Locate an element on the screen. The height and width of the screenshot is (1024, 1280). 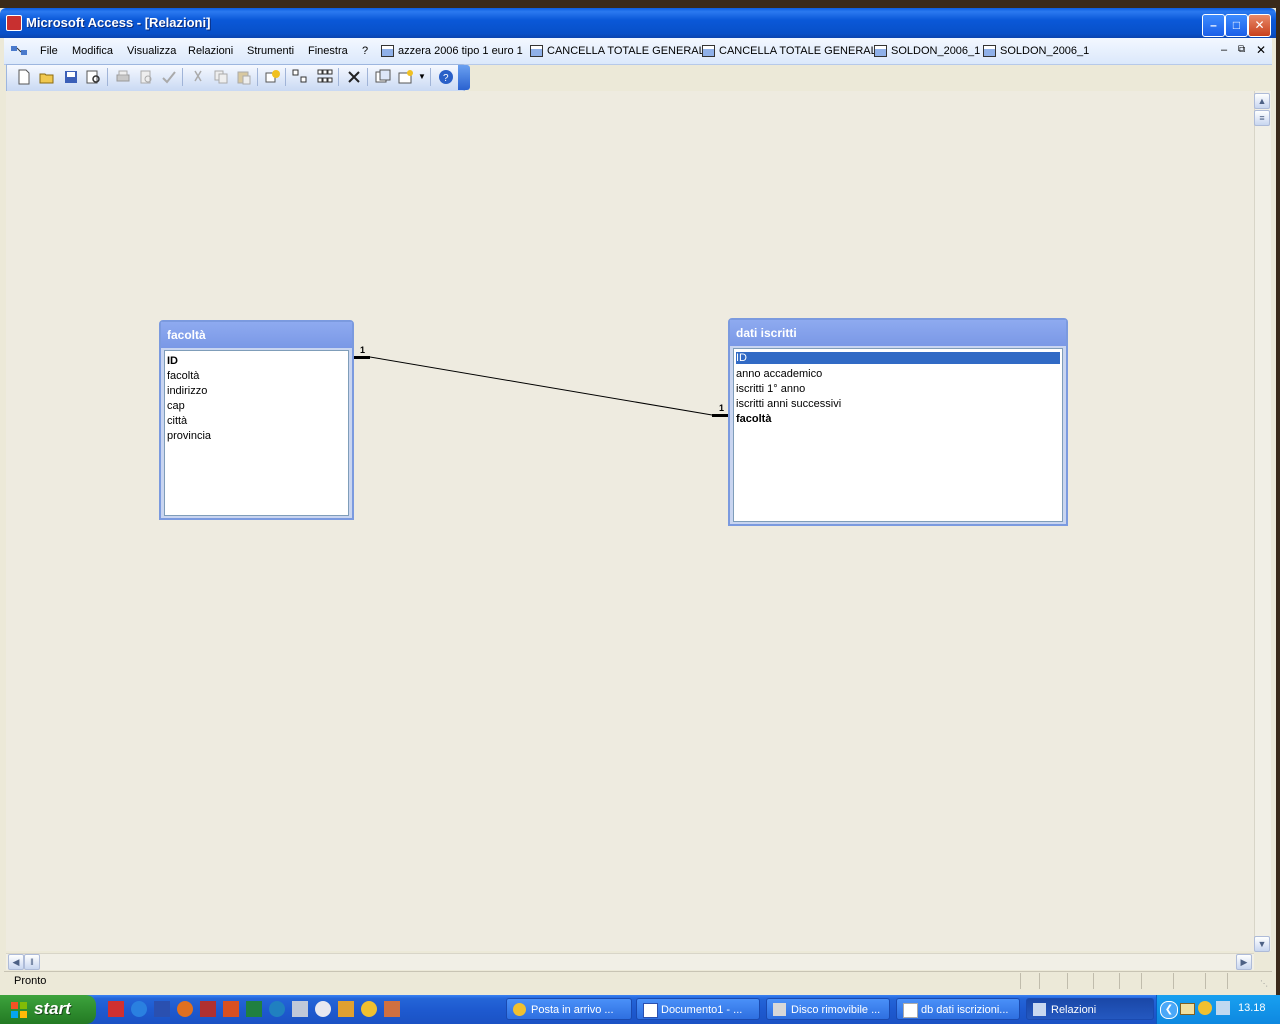
start-label: start is located at coordinates (52, 1008).